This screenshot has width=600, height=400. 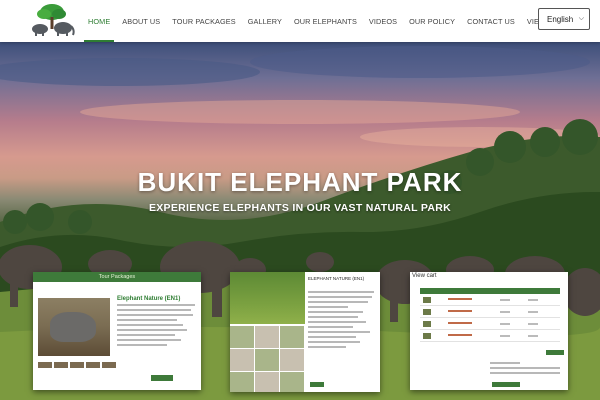 What do you see at coordinates (491, 21) in the screenshot?
I see `nav-contact-us: CONTACT US` at bounding box center [491, 21].